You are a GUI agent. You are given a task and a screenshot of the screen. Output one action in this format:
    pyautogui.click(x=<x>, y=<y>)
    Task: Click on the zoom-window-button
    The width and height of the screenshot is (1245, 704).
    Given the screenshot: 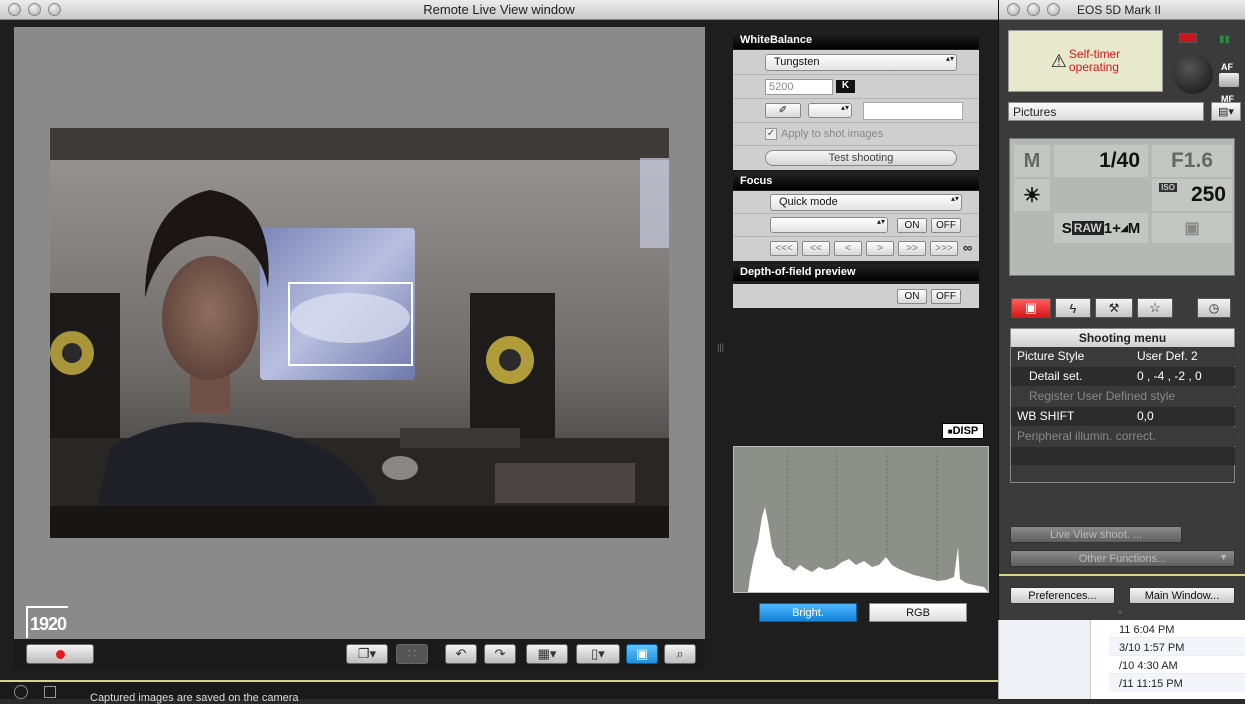 What is the action you would take?
    pyautogui.click(x=54, y=9)
    